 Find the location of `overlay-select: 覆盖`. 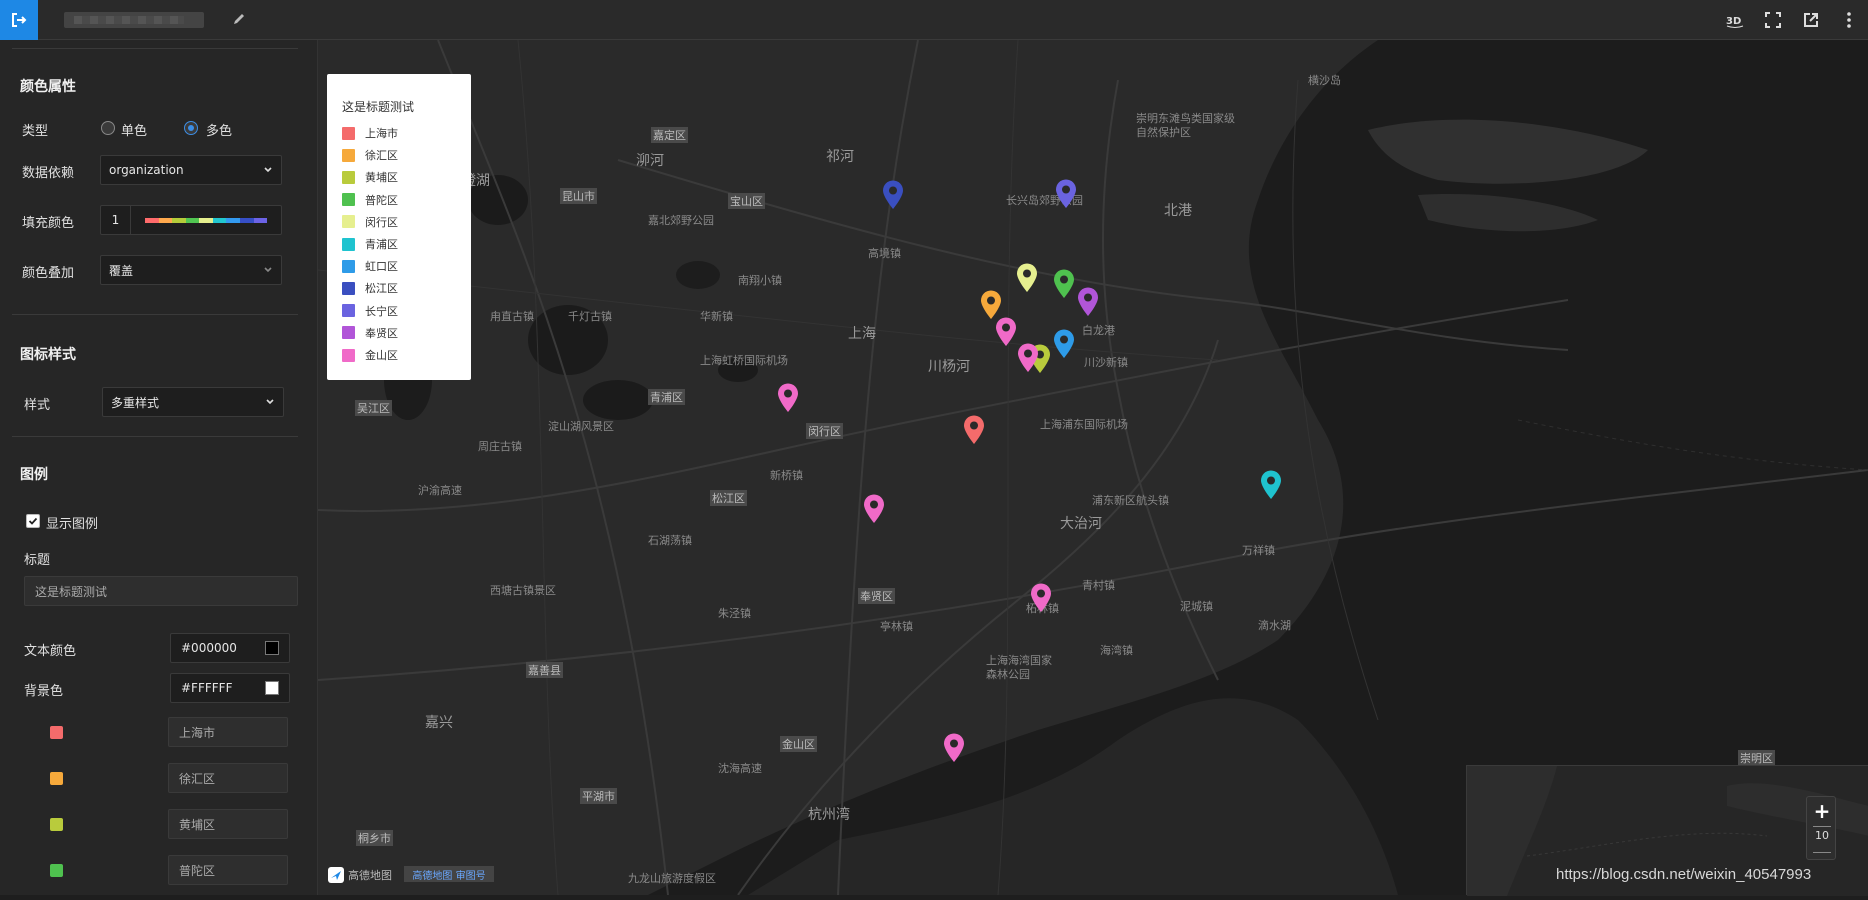

overlay-select: 覆盖 is located at coordinates (191, 270).